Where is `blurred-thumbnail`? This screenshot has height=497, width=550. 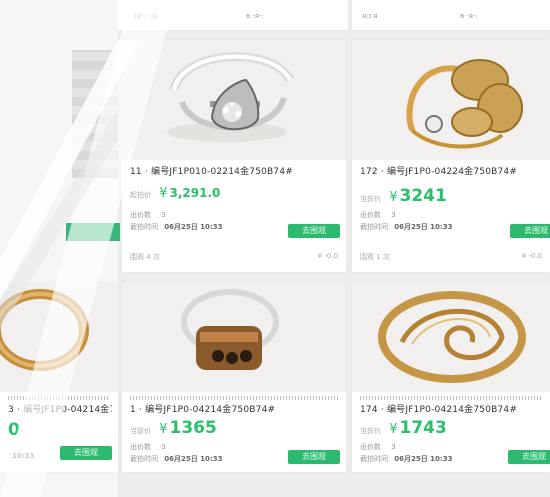 blurred-thumbnail is located at coordinates (95, 114).